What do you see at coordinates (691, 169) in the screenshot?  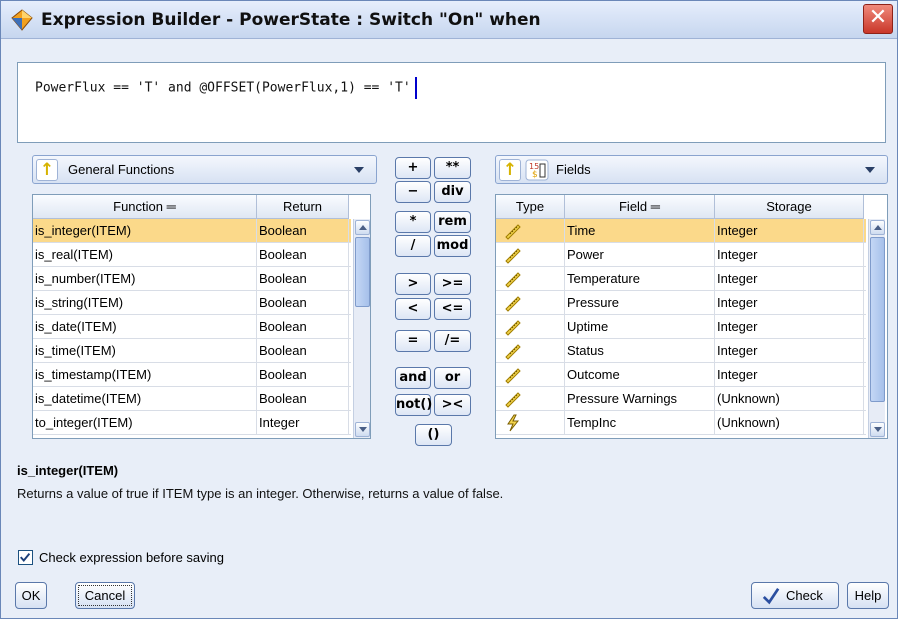 I see `field-source-dropdown: ↑ 15 $ Fields` at bounding box center [691, 169].